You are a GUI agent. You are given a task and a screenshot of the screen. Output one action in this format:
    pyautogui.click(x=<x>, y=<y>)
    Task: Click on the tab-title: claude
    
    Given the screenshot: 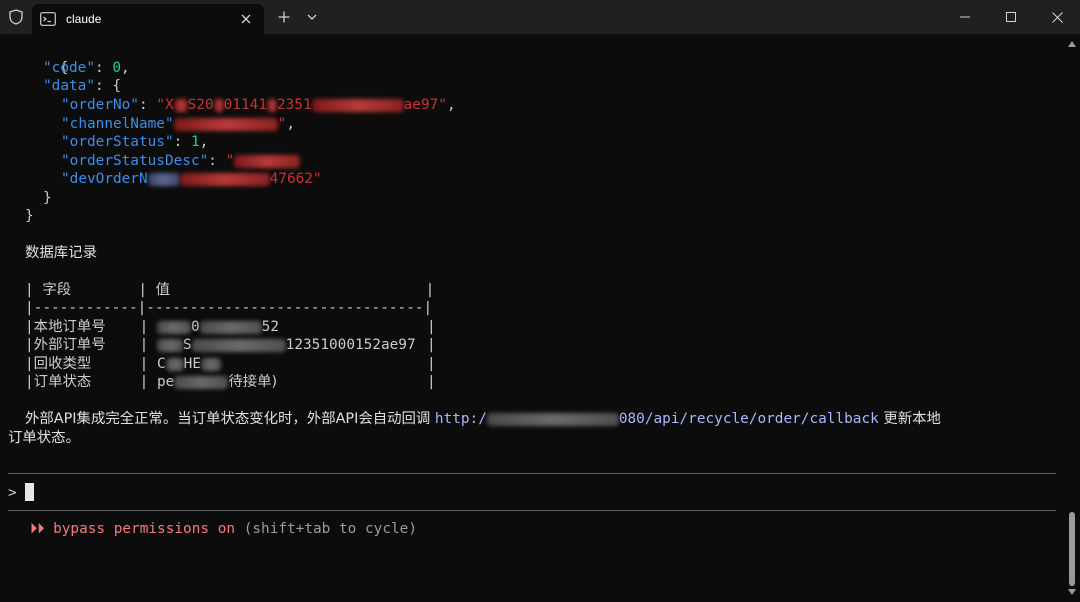 What is the action you would take?
    pyautogui.click(x=84, y=19)
    